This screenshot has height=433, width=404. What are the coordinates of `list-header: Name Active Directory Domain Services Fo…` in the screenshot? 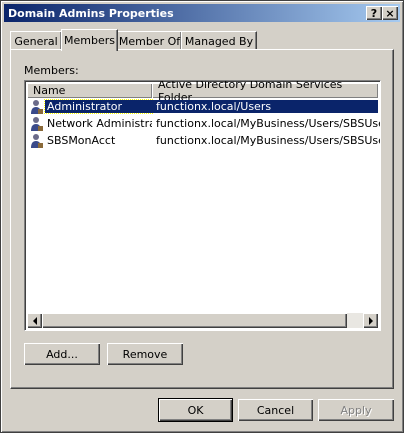 It's located at (202, 92).